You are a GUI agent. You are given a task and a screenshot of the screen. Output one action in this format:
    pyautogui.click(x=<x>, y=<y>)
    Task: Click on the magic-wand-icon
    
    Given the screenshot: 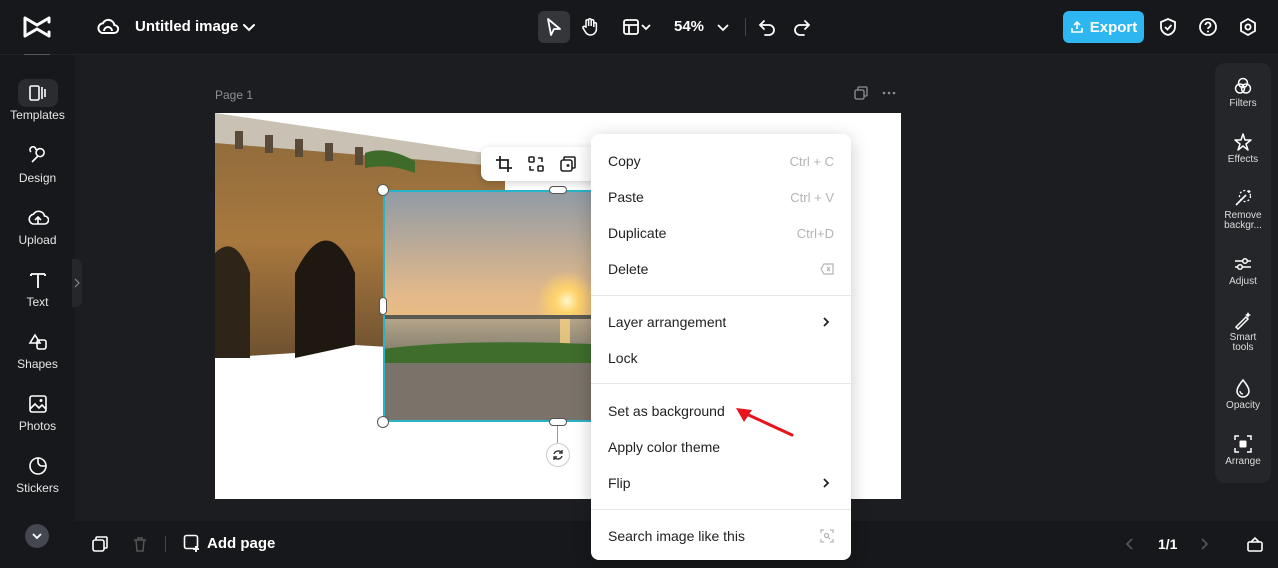 What is the action you would take?
    pyautogui.click(x=1243, y=198)
    